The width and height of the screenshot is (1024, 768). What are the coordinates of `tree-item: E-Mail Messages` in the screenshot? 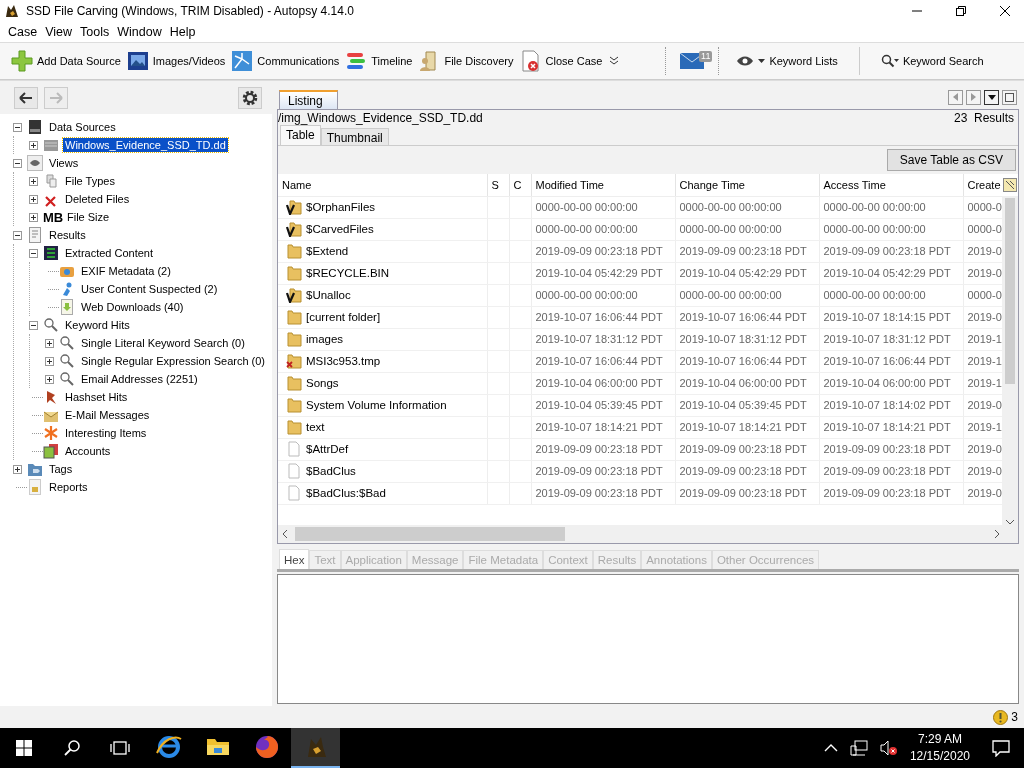 It's located at (107, 415).